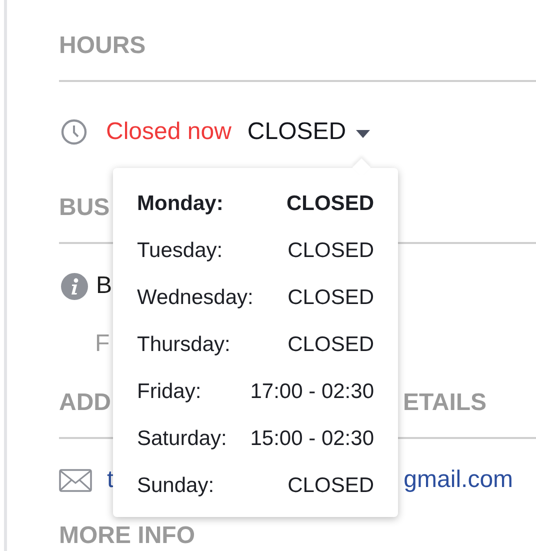 Image resolution: width=536 pixels, height=551 pixels. I want to click on day-label: Monday:, so click(180, 204).